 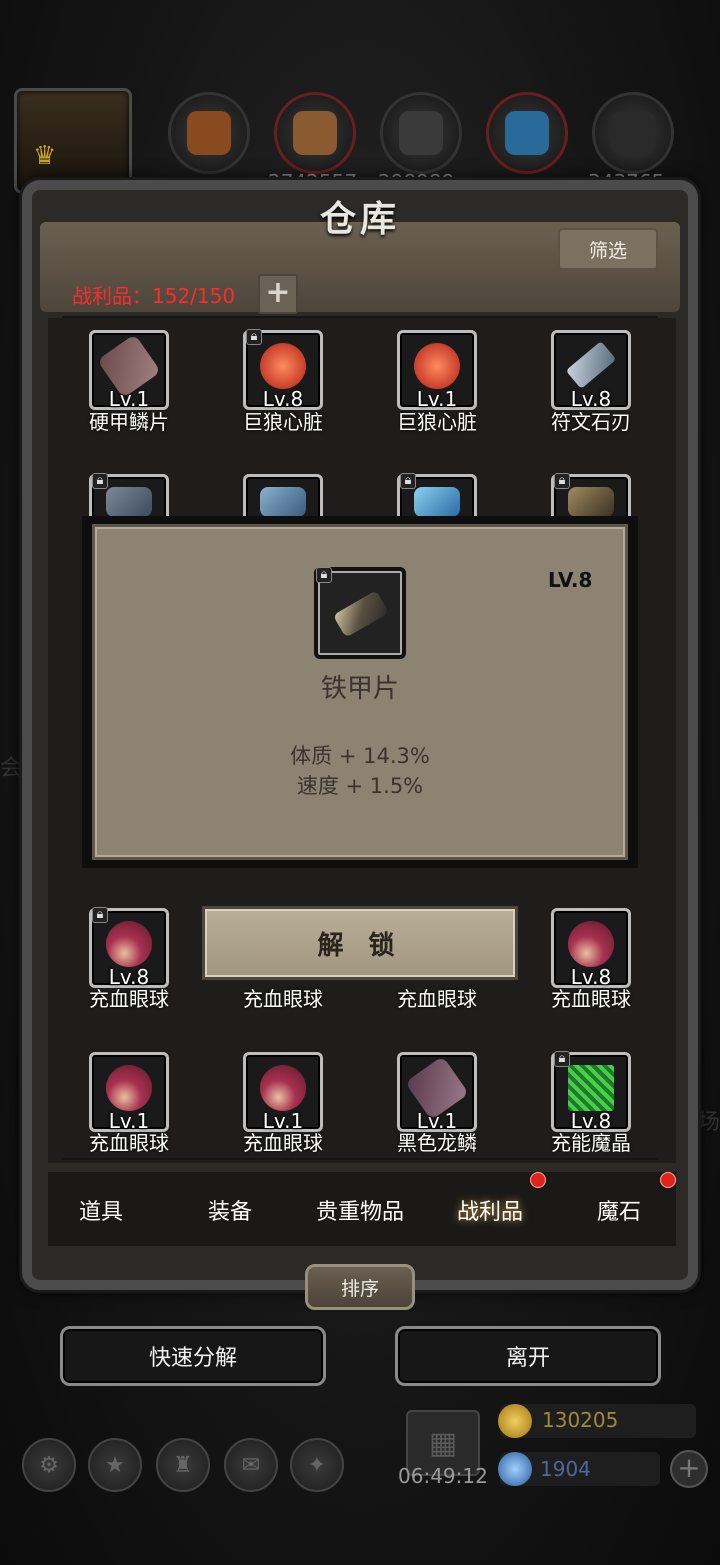 I want to click on divider, so click(x=360, y=1159).